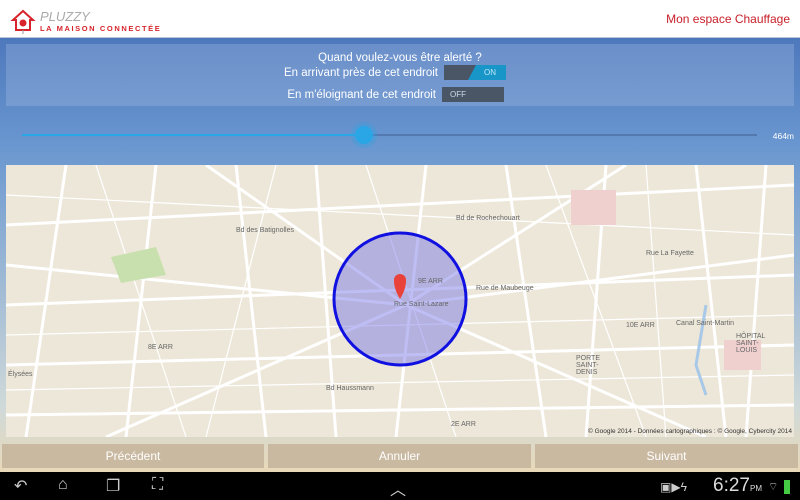 The height and width of the screenshot is (500, 800). Describe the element at coordinates (20, 374) in the screenshot. I see `map-label: Élysées` at that location.